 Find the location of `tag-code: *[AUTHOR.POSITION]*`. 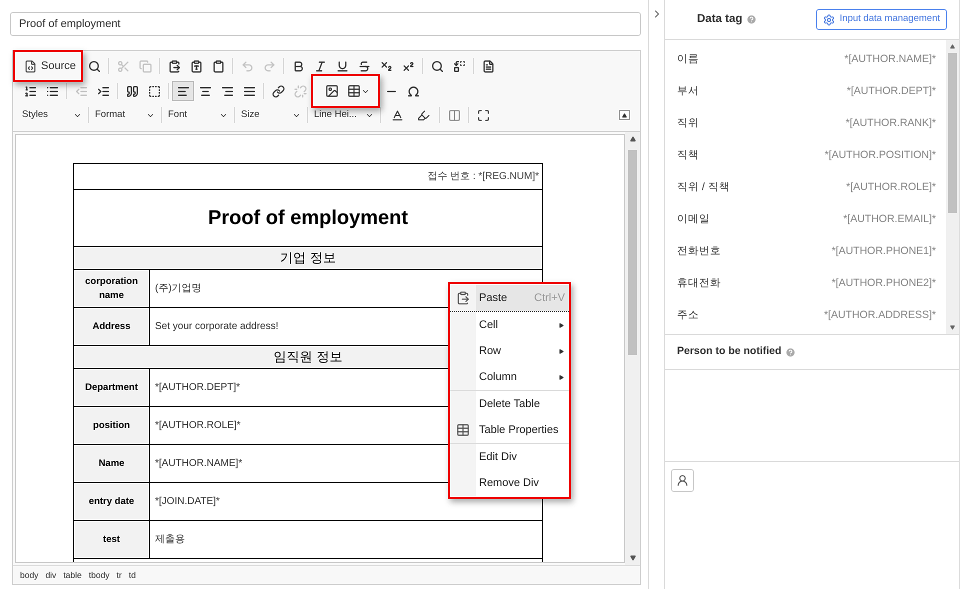

tag-code: *[AUTHOR.POSITION]* is located at coordinates (880, 156).